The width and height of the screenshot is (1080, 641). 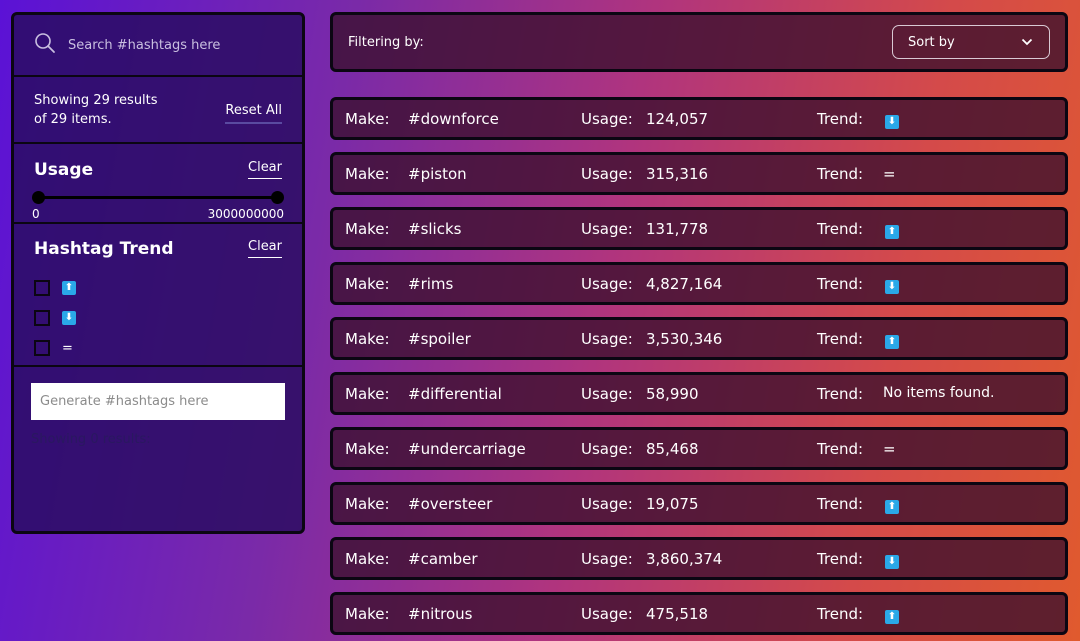 I want to click on chevron-down-icon, so click(x=1027, y=42).